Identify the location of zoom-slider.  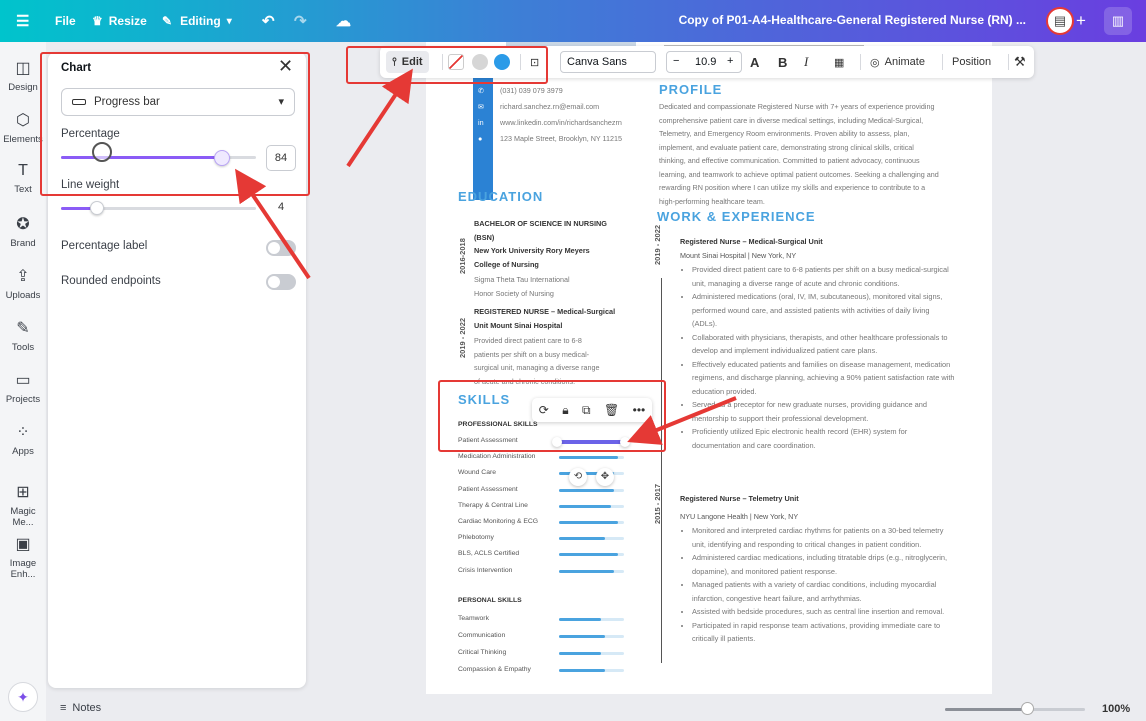
(1015, 709).